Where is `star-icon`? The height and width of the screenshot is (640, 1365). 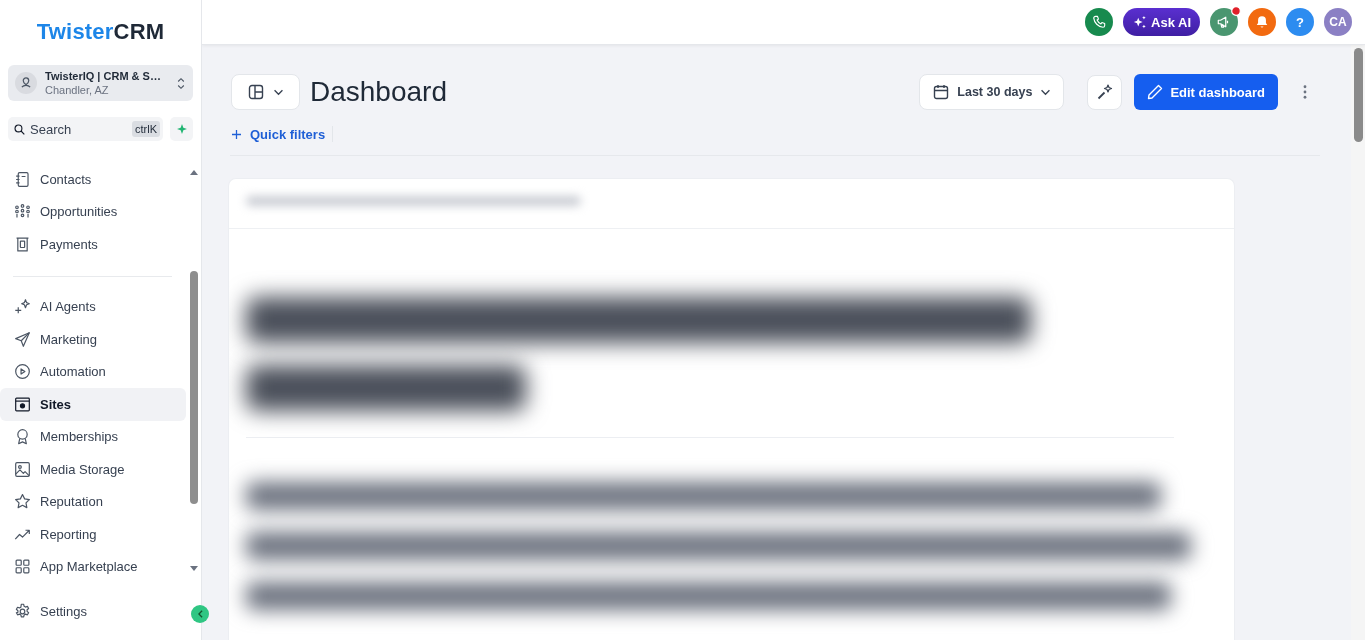 star-icon is located at coordinates (22, 502).